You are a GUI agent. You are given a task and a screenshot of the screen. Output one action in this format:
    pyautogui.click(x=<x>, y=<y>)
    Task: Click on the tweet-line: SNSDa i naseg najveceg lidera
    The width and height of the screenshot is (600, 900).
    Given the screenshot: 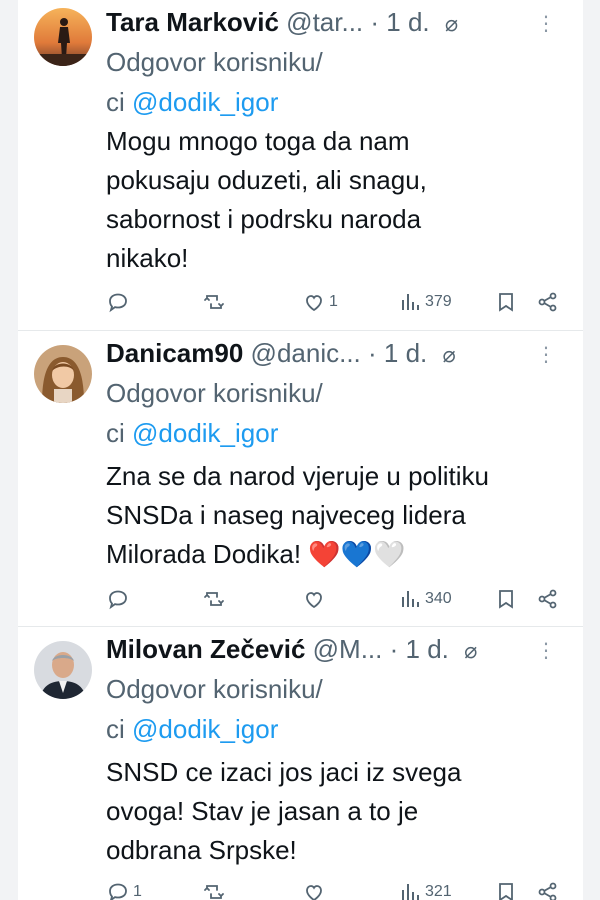 What is the action you would take?
    pyautogui.click(x=286, y=515)
    